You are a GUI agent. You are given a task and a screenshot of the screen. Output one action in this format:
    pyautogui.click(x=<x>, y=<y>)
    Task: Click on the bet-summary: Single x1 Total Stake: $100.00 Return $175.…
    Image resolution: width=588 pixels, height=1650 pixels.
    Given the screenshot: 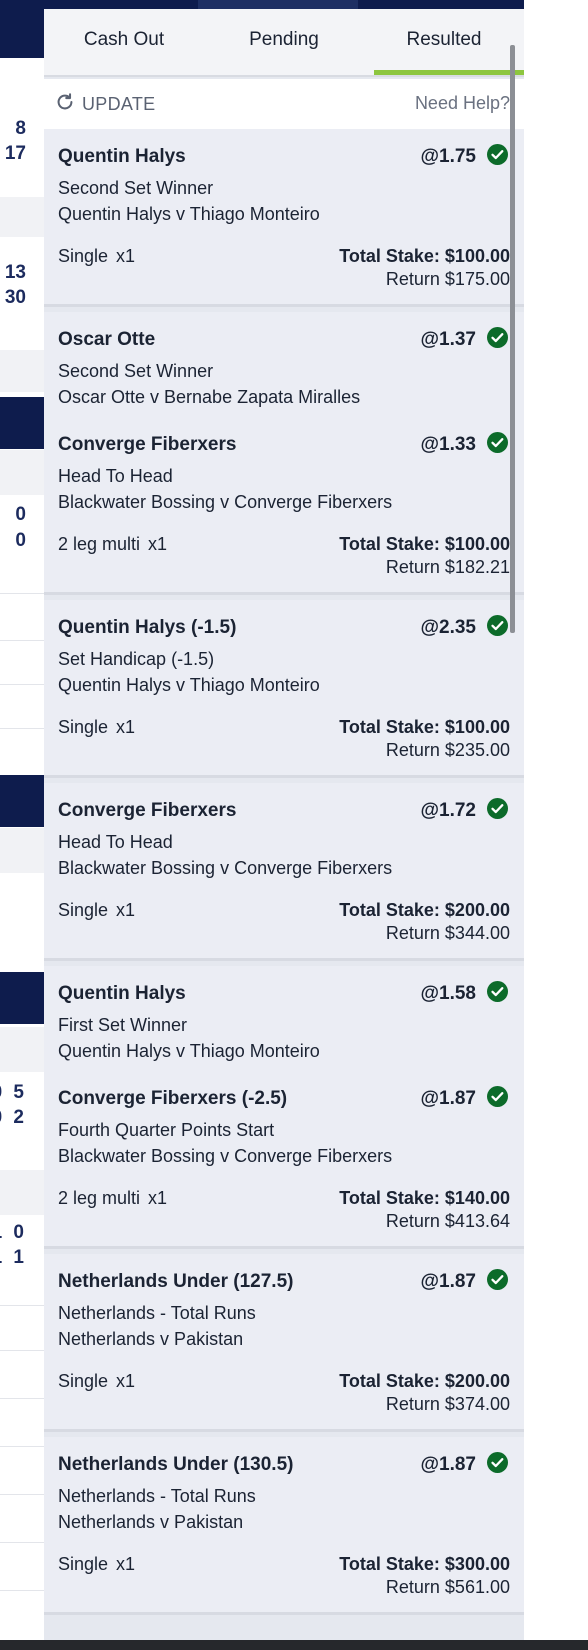 What is the action you would take?
    pyautogui.click(x=284, y=269)
    